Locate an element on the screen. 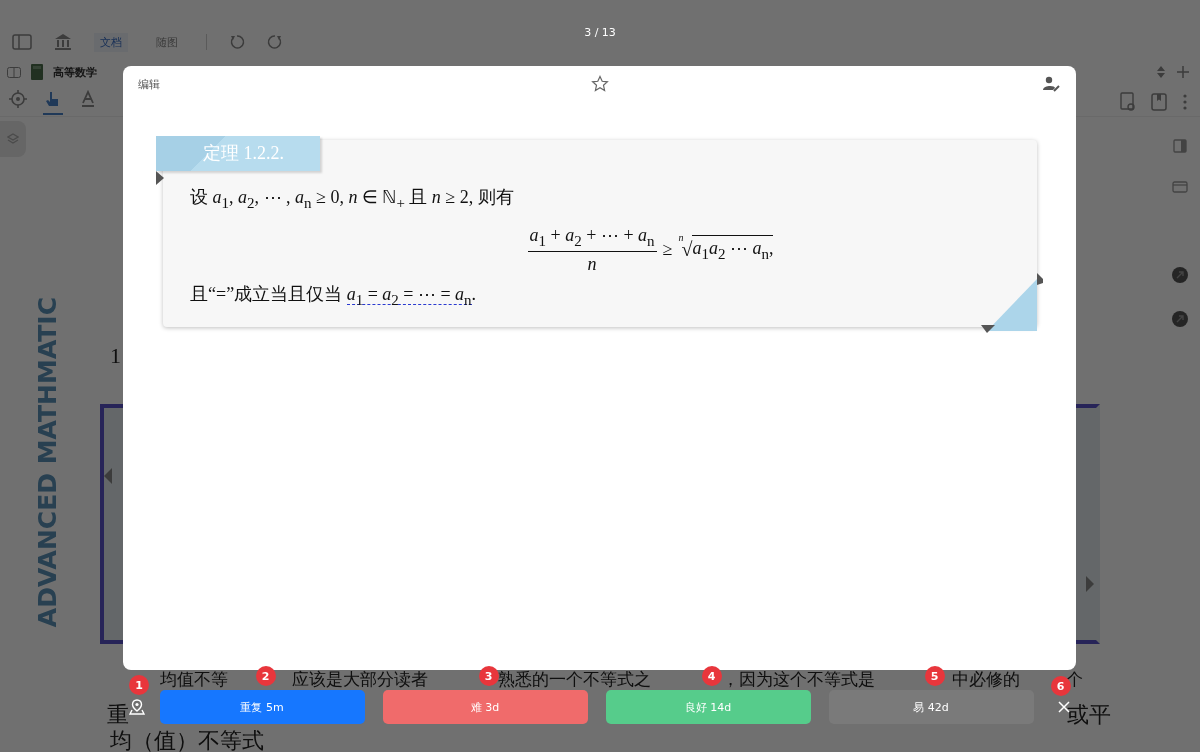 This screenshot has height=752, width=1200. paragraph-text: 均值不等 is located at coordinates (194, 680).